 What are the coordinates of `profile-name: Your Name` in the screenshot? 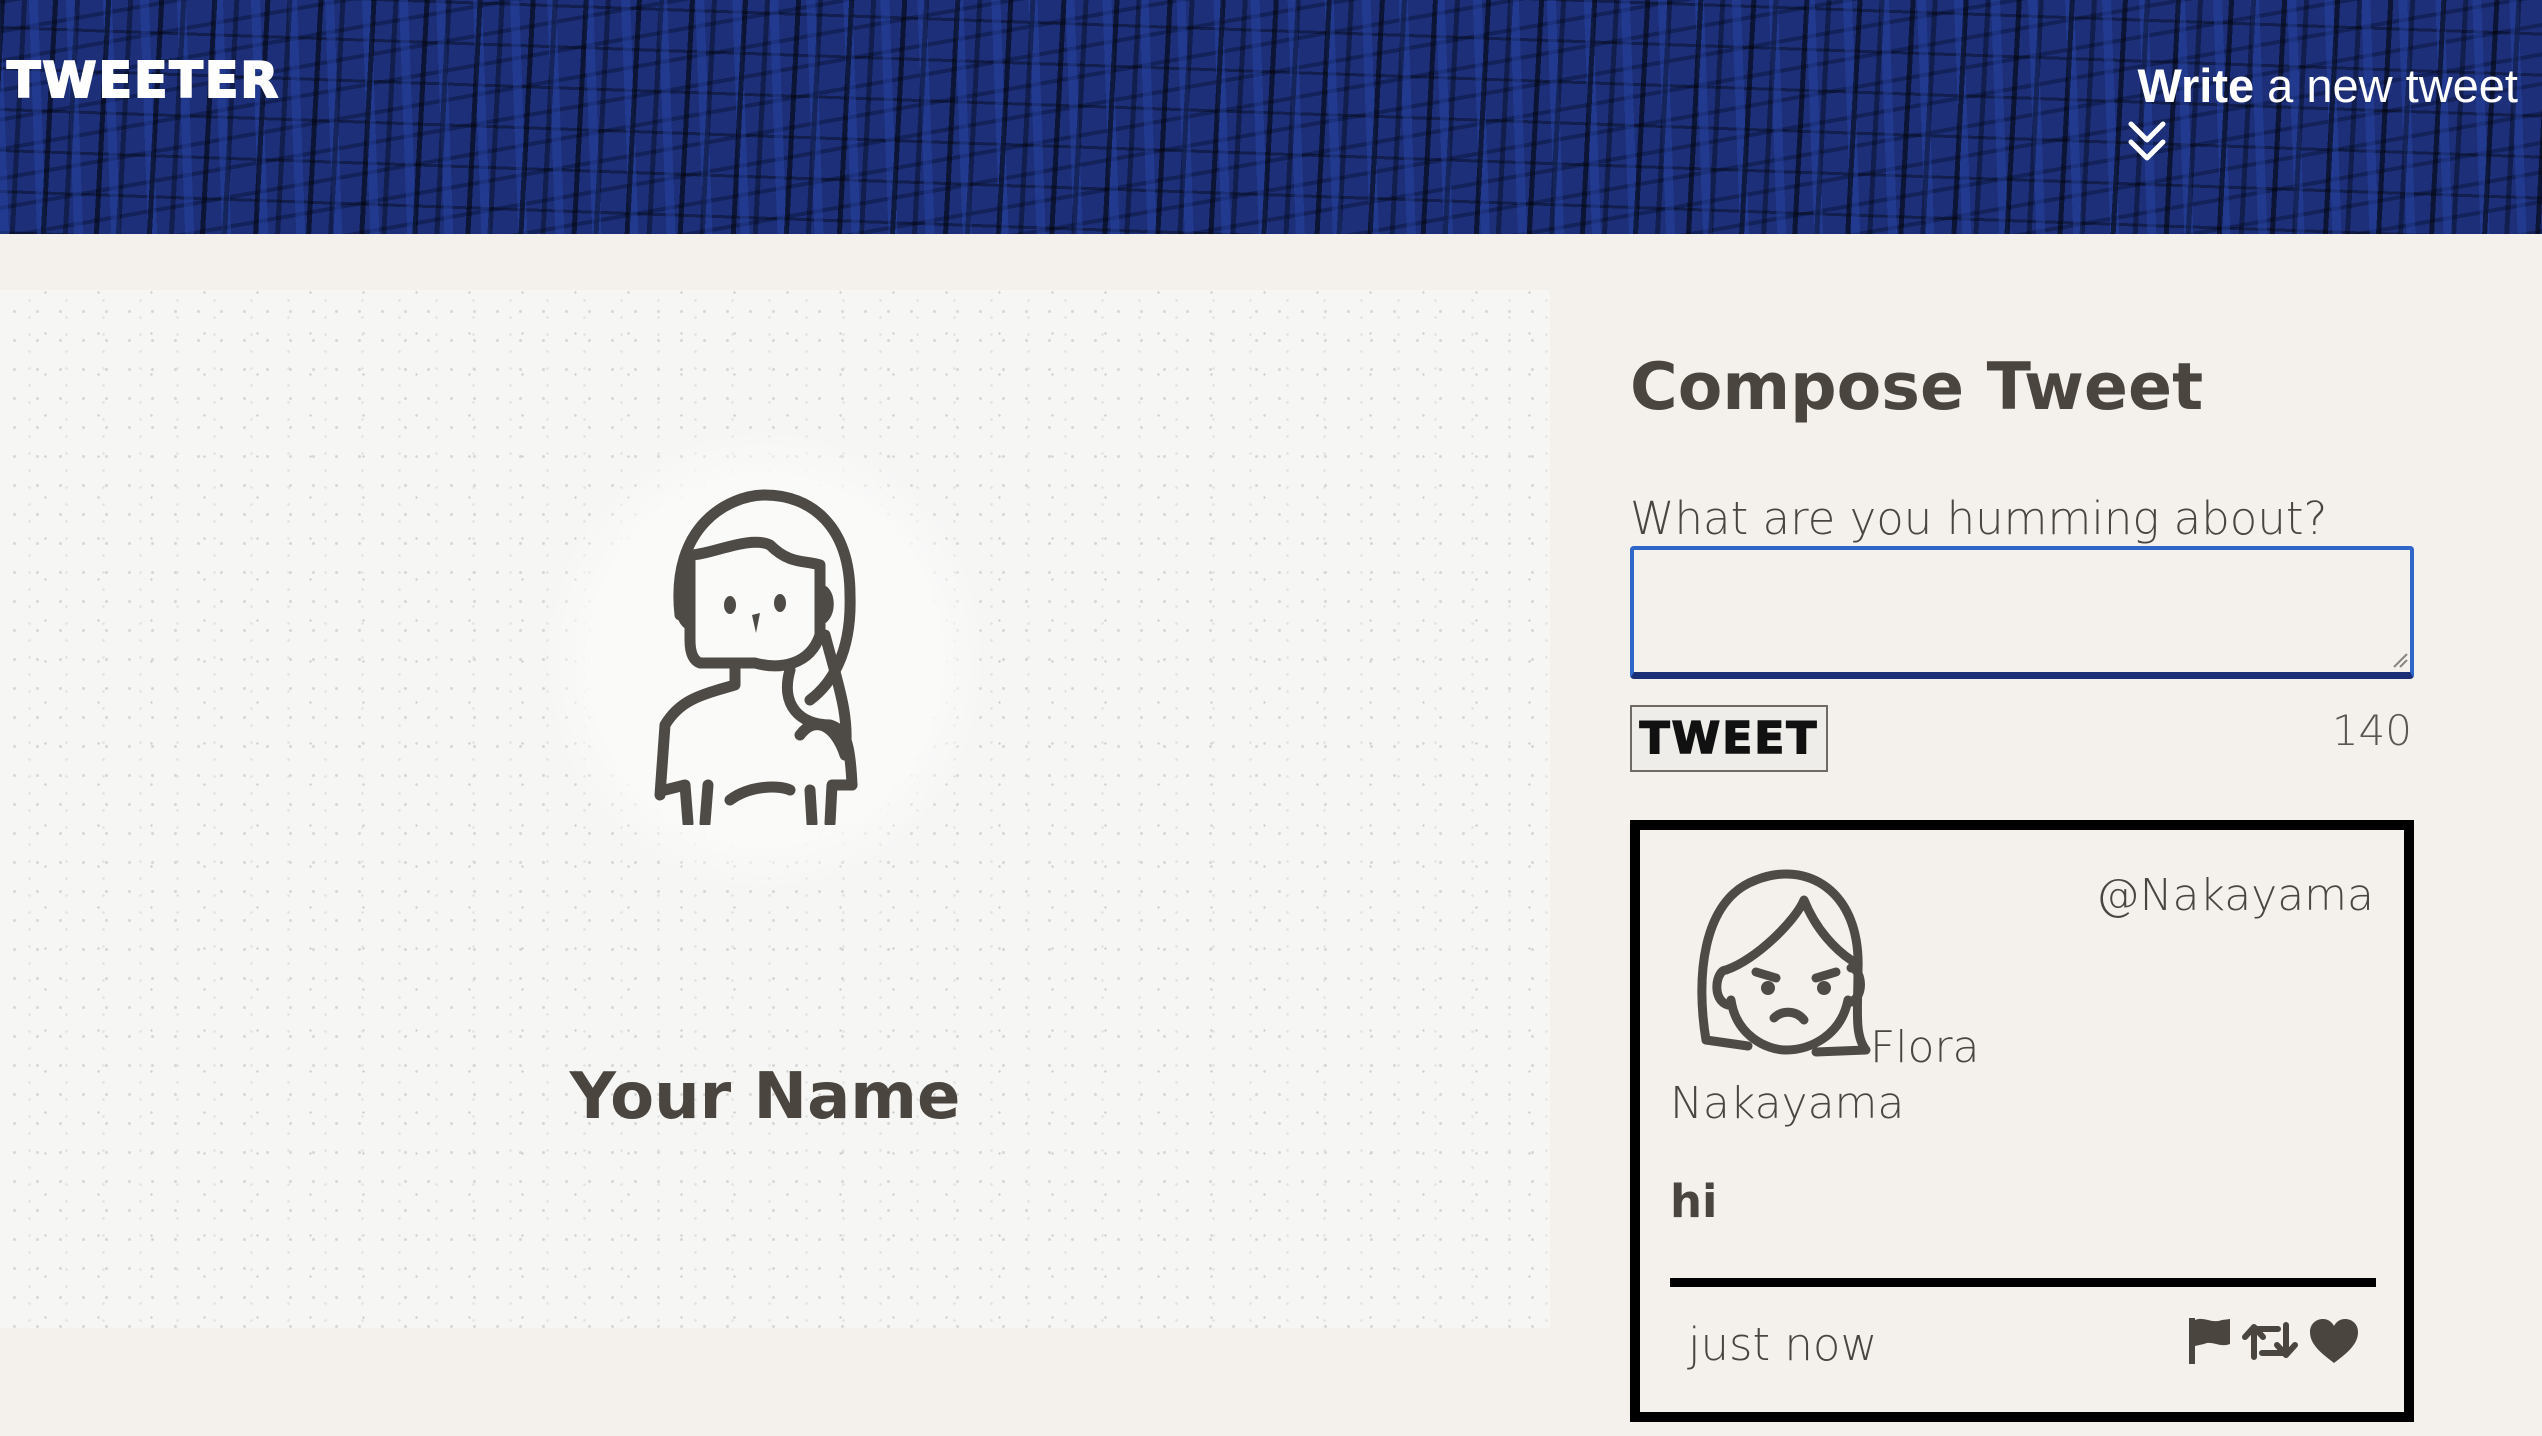 It's located at (765, 1097).